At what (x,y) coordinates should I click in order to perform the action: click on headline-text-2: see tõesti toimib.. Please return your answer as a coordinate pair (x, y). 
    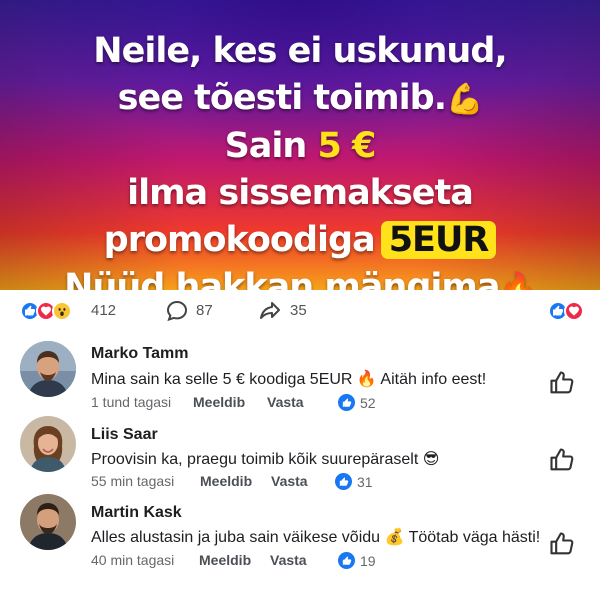
    Looking at the image, I should click on (282, 98).